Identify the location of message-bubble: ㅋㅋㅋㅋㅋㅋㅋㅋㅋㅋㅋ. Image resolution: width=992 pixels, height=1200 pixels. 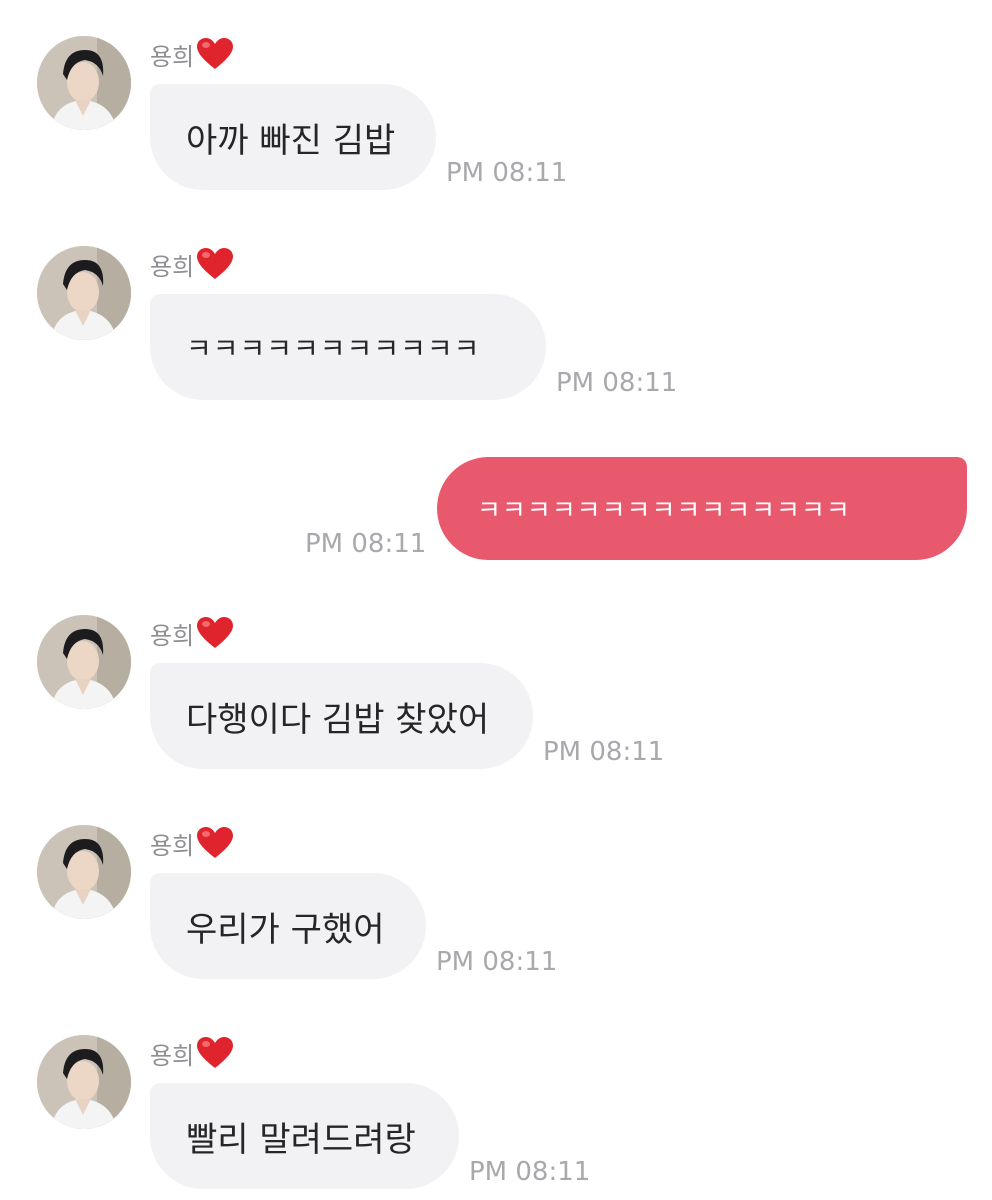
(348, 347).